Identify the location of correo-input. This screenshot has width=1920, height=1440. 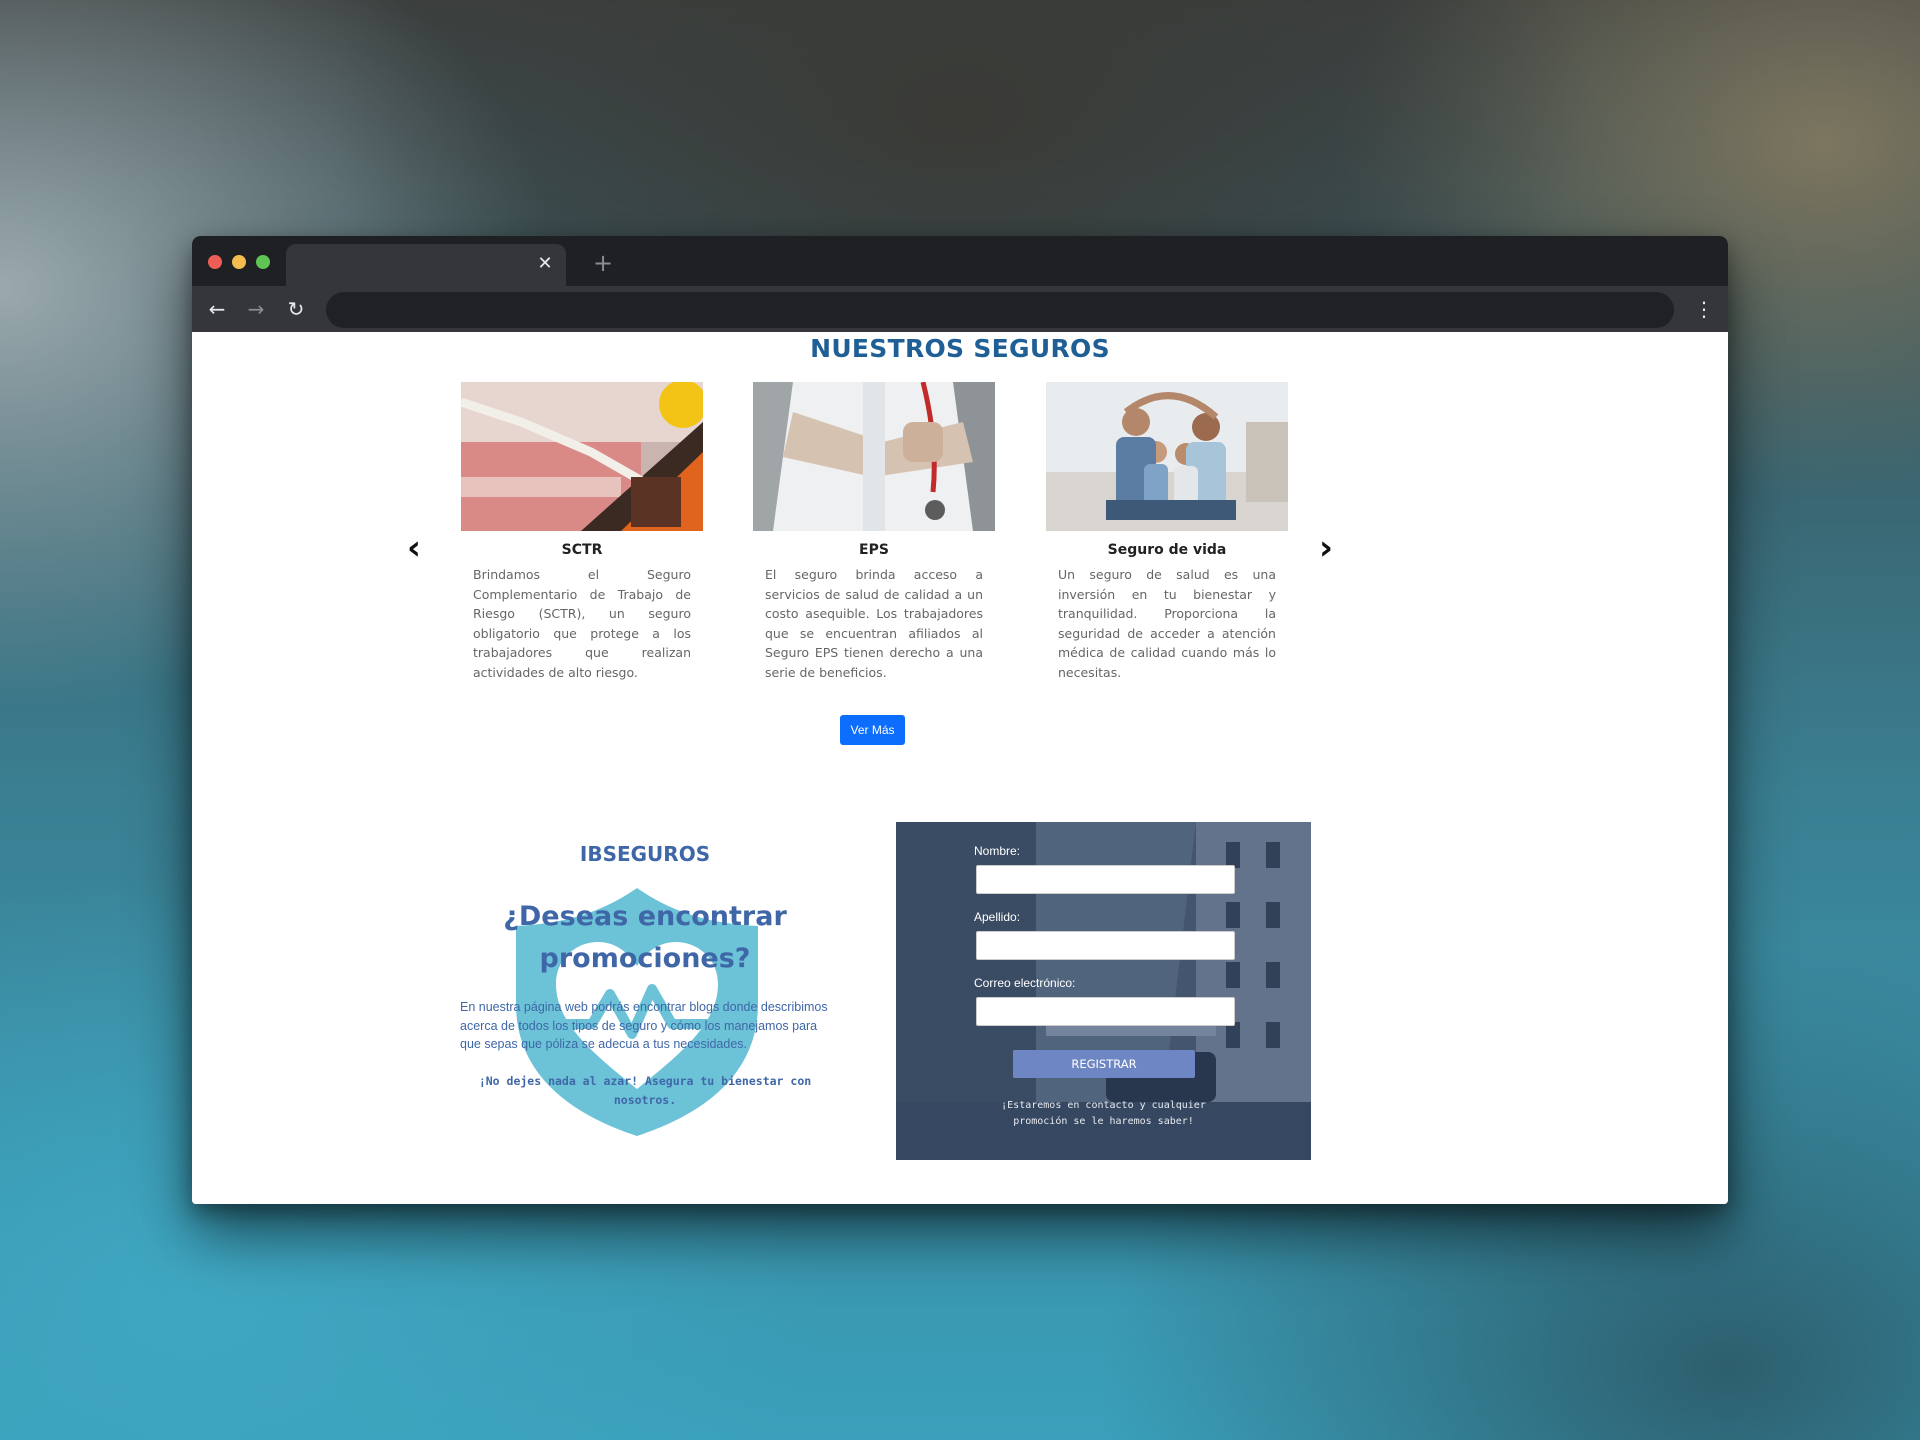
(1105, 1011).